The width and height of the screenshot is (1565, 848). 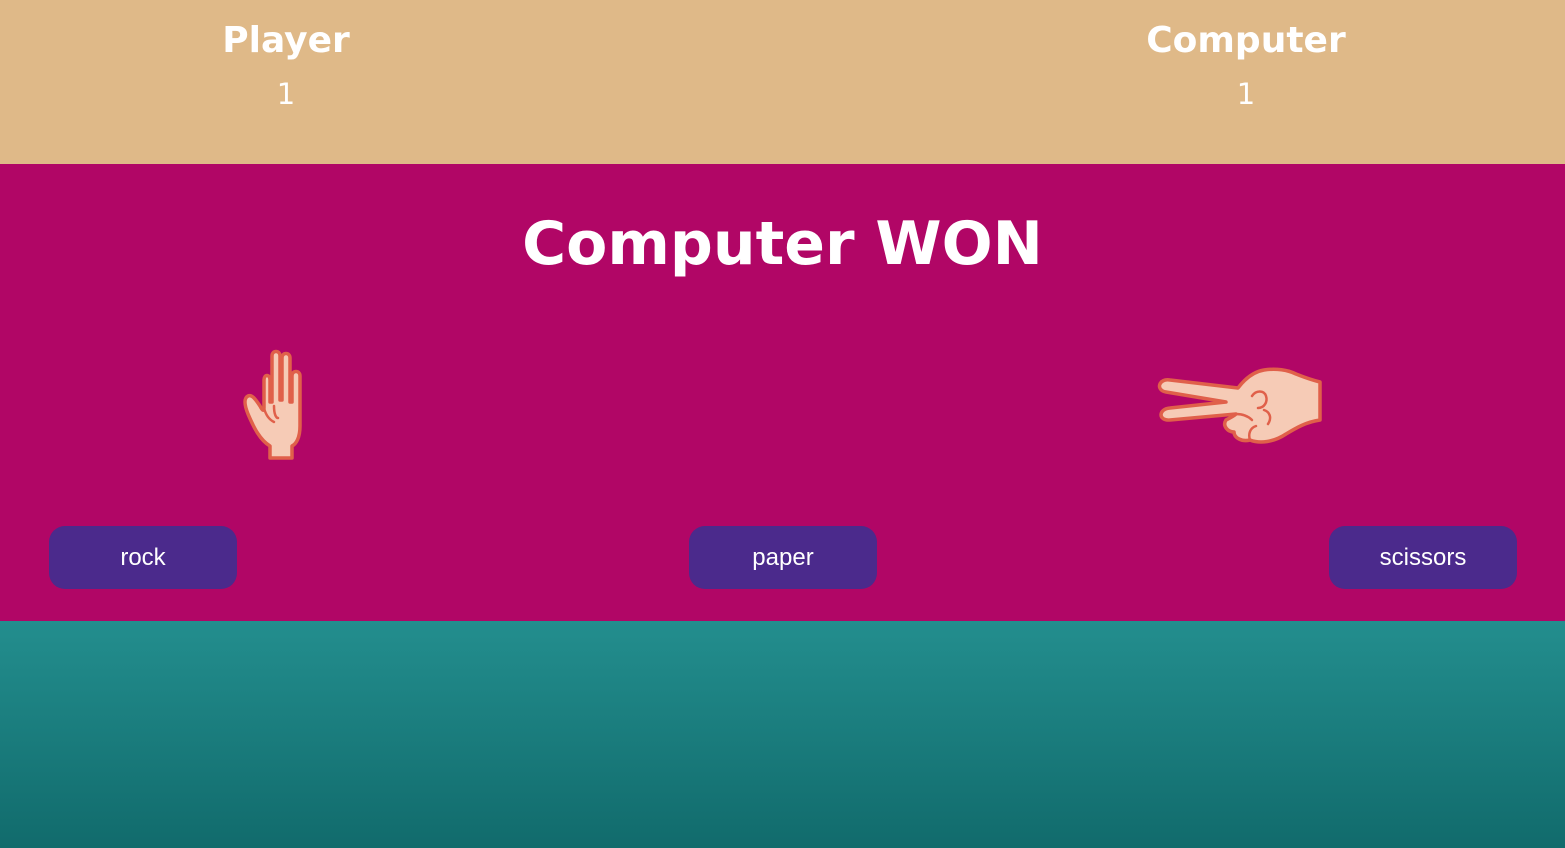 What do you see at coordinates (1423, 557) in the screenshot?
I see `scissors-button: scissors` at bounding box center [1423, 557].